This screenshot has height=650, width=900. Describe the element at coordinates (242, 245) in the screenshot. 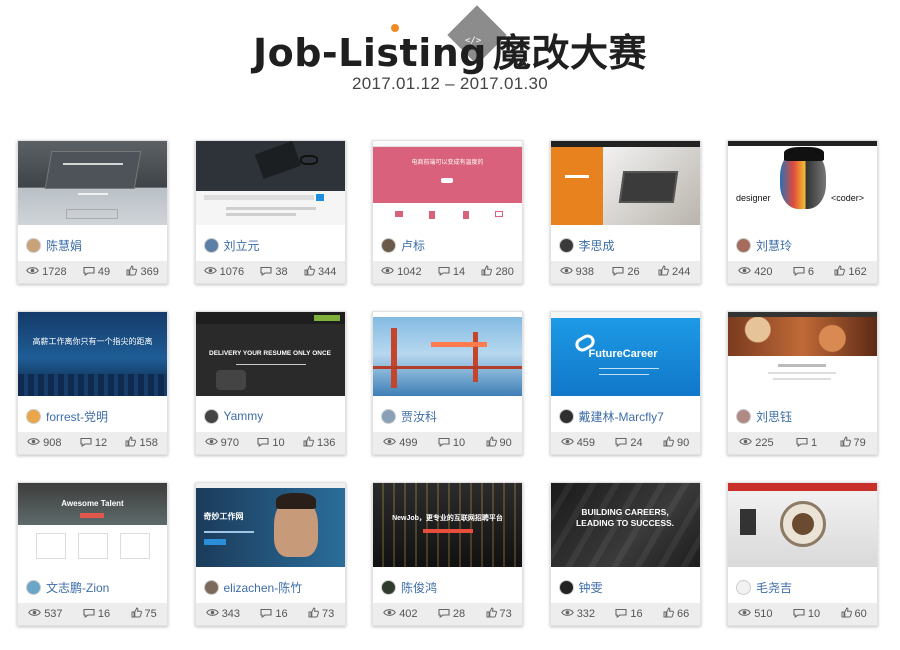

I see `author-name: 刘立元` at that location.